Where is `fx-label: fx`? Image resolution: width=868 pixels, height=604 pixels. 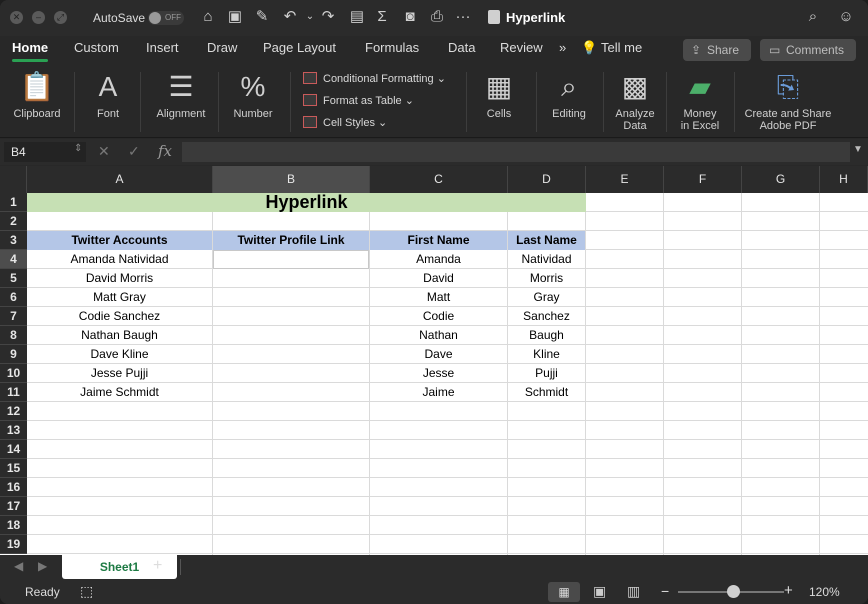 fx-label: fx is located at coordinates (165, 151).